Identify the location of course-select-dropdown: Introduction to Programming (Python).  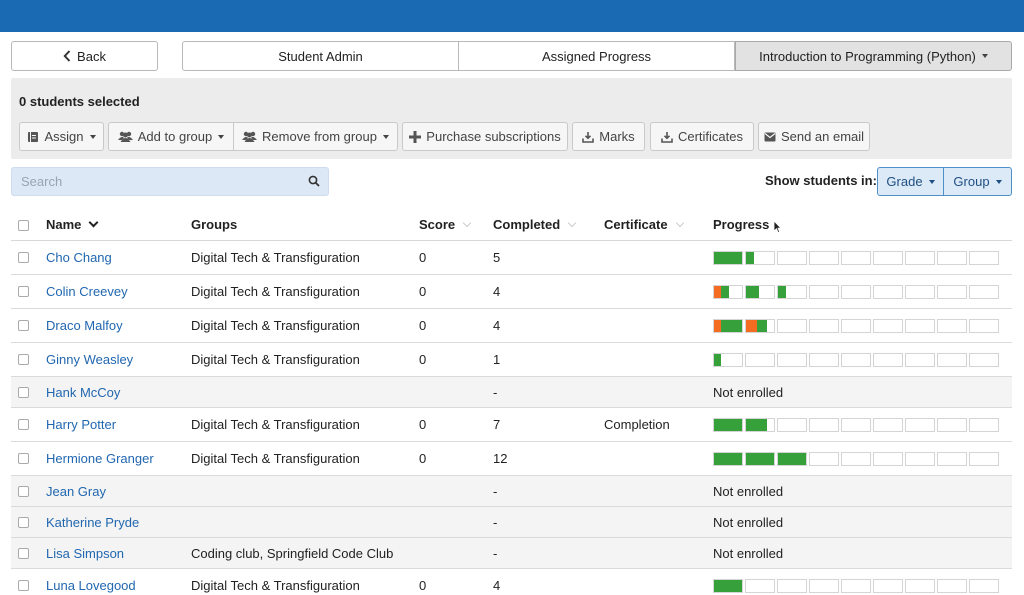
(873, 56).